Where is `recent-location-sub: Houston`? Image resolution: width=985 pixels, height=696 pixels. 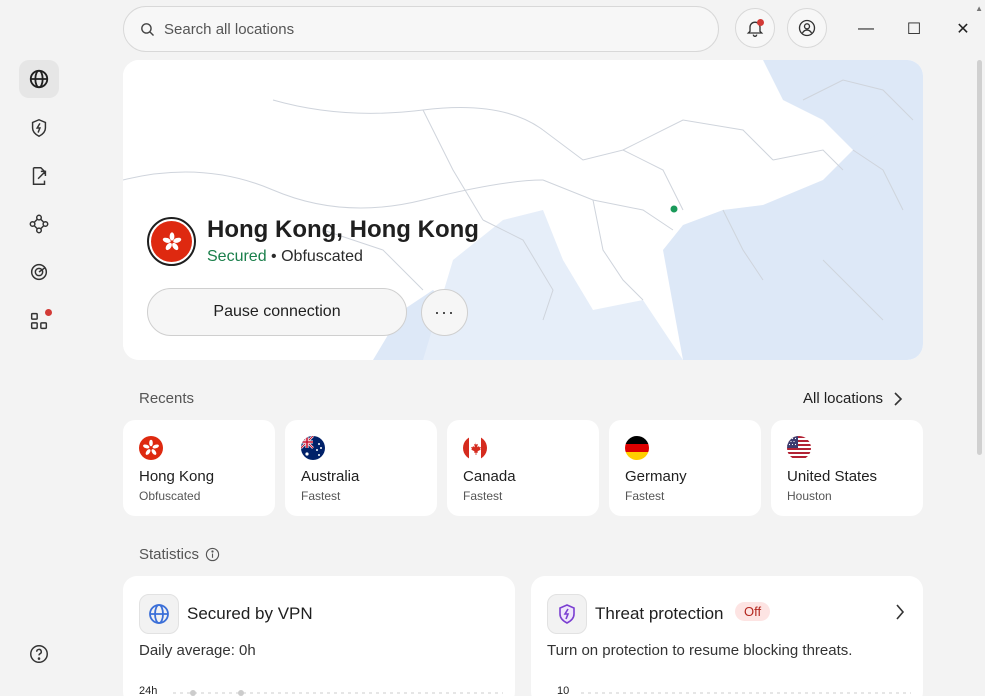
recent-location-sub: Houston is located at coordinates (809, 496).